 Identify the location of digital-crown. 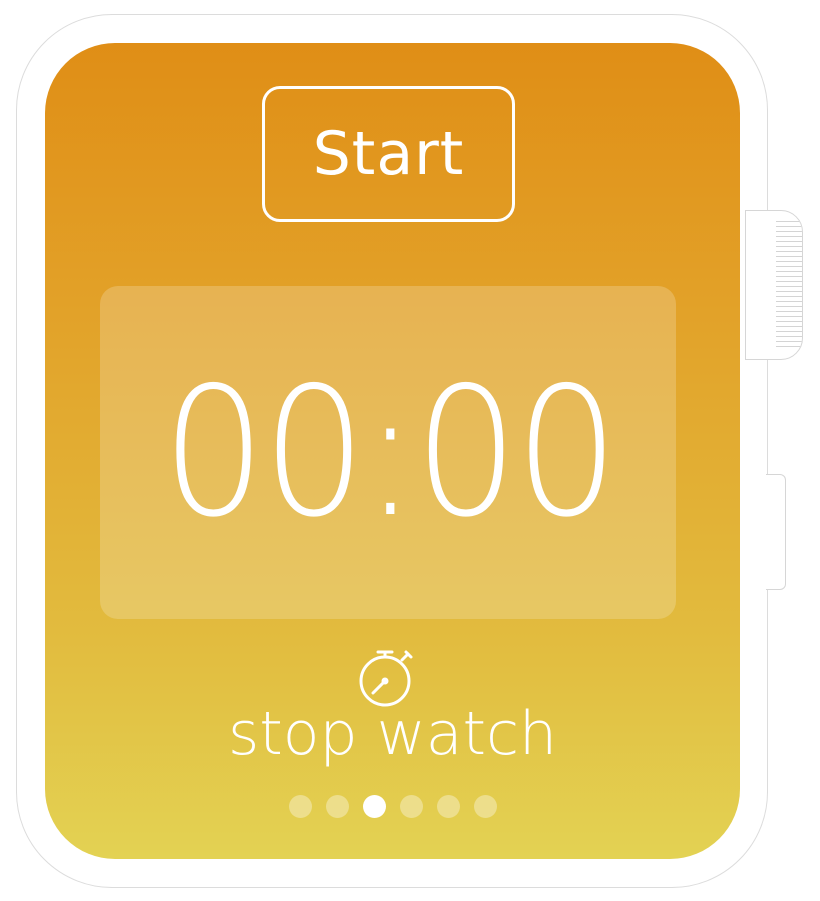
(774, 285).